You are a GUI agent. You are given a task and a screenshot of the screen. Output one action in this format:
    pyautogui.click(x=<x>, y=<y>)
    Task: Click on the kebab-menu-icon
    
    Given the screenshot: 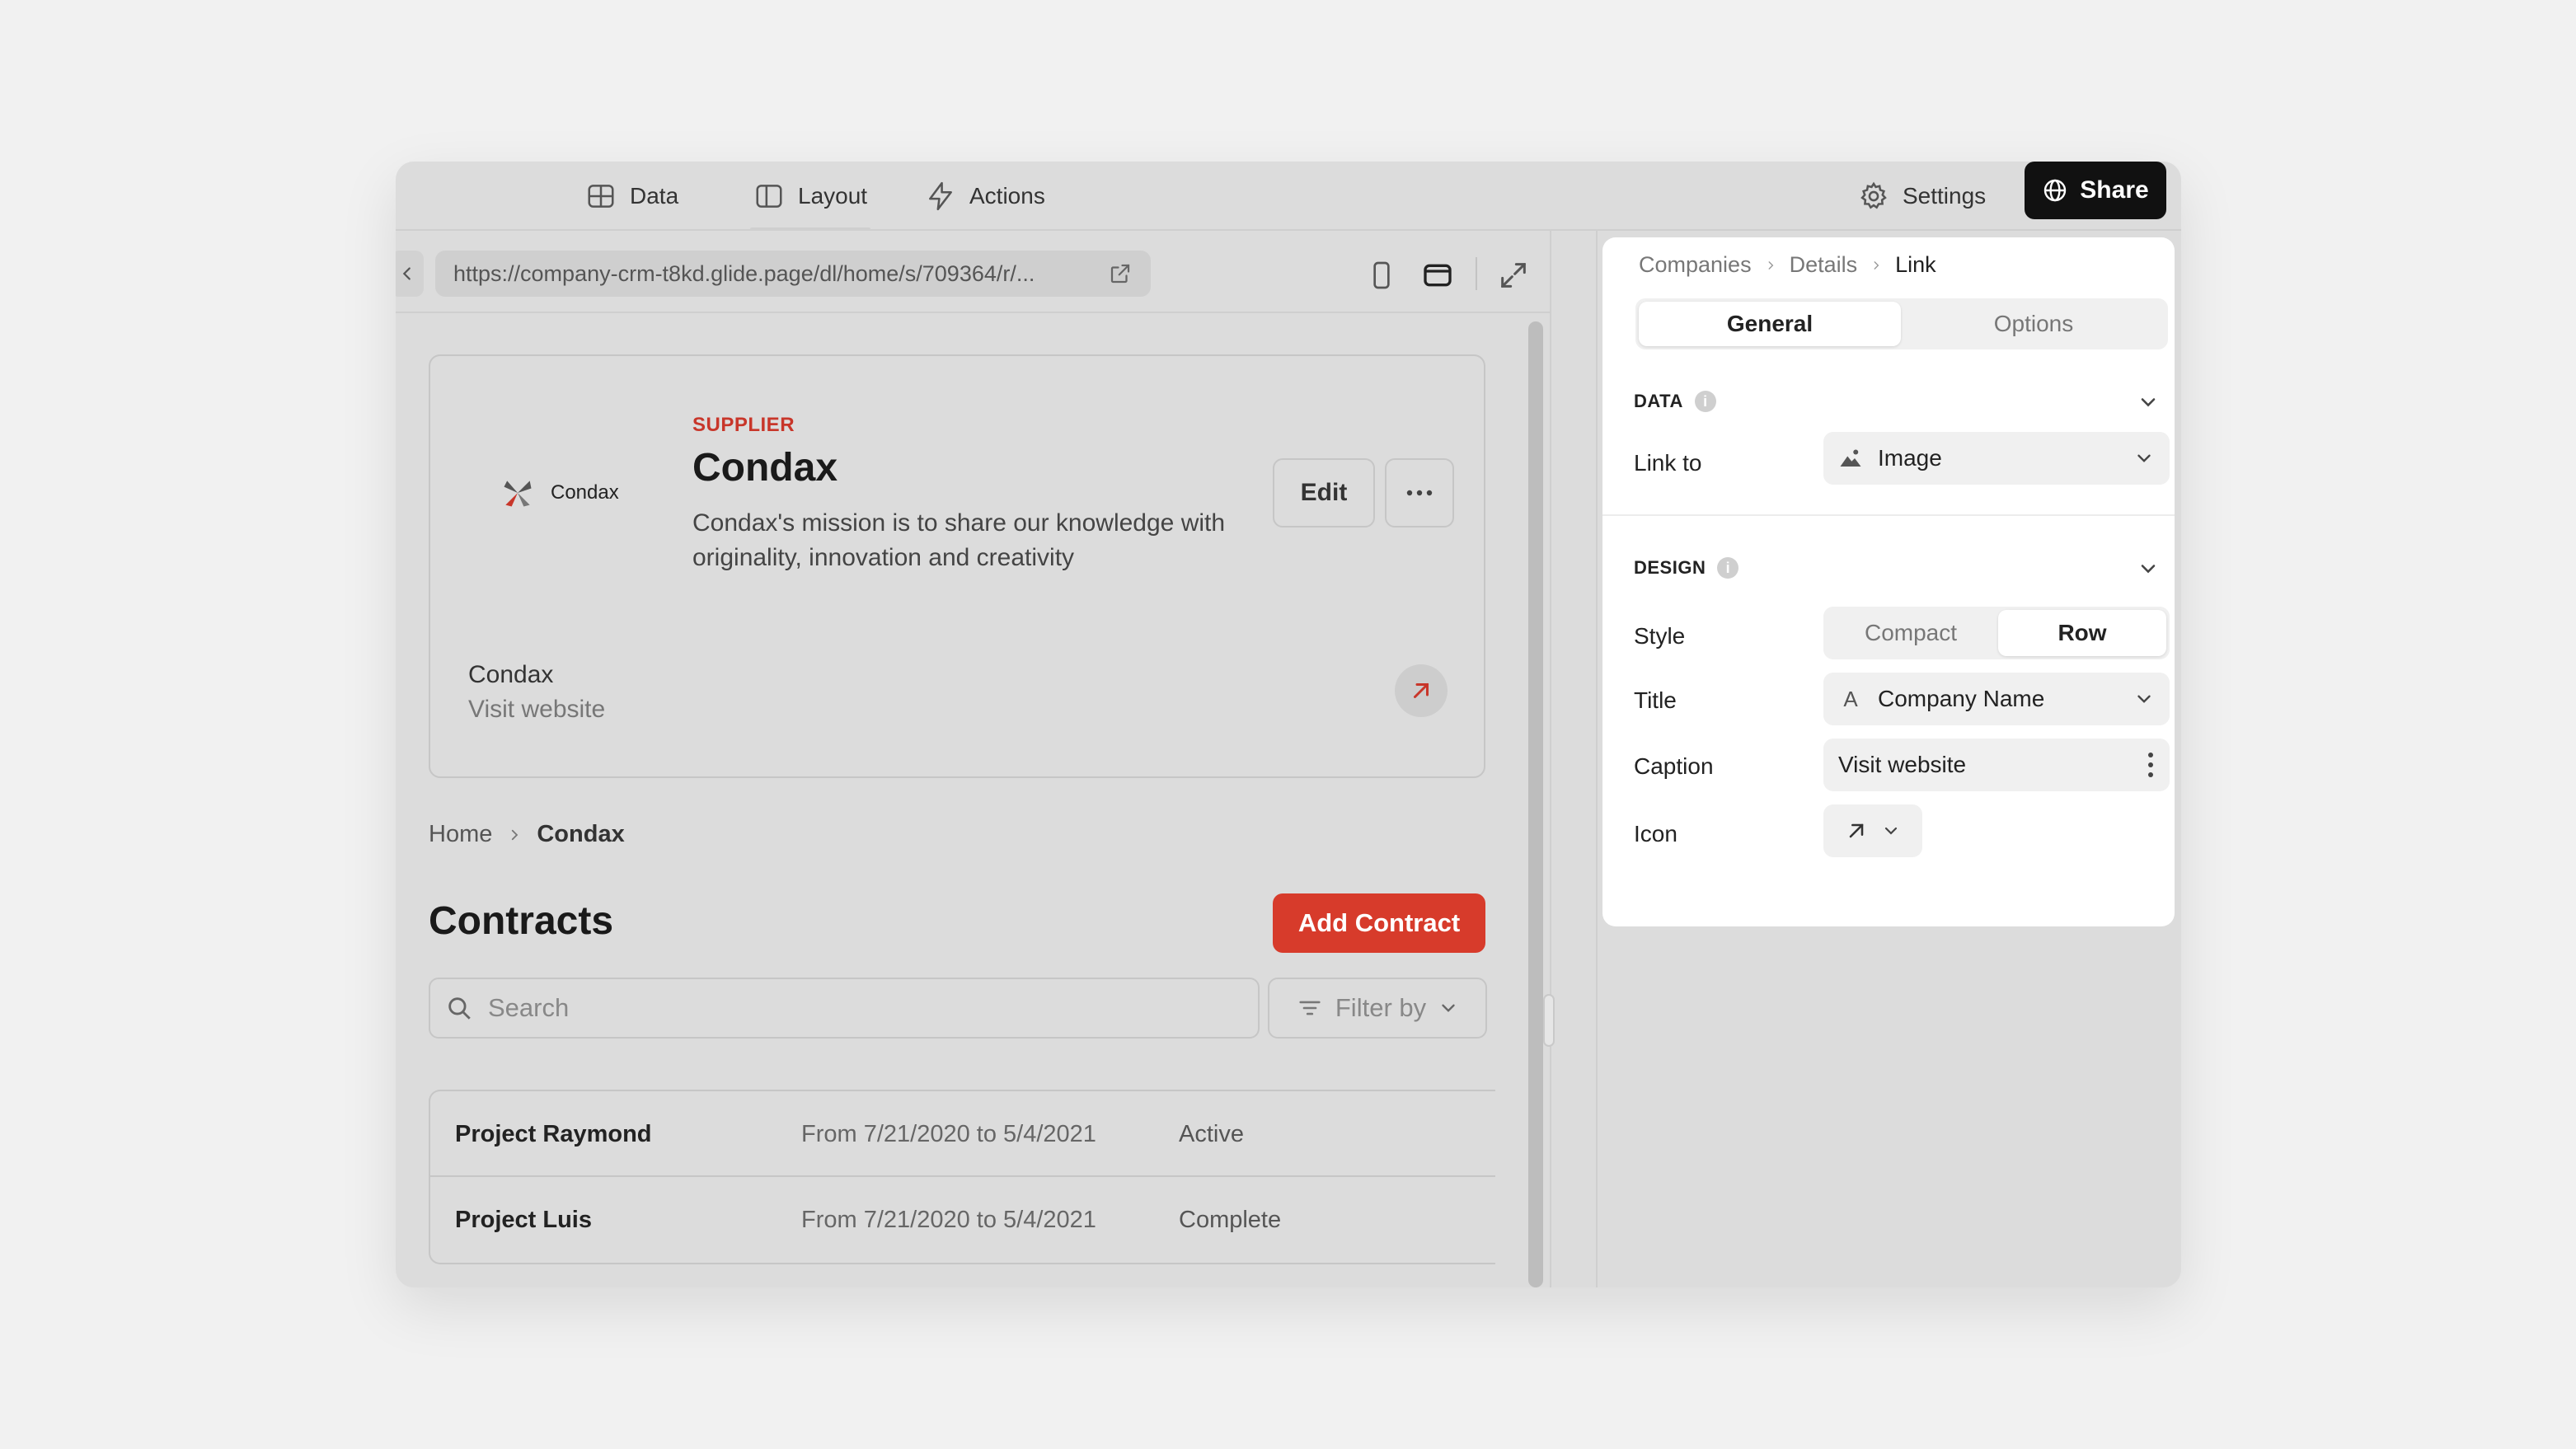 What is the action you would take?
    pyautogui.click(x=2151, y=765)
    